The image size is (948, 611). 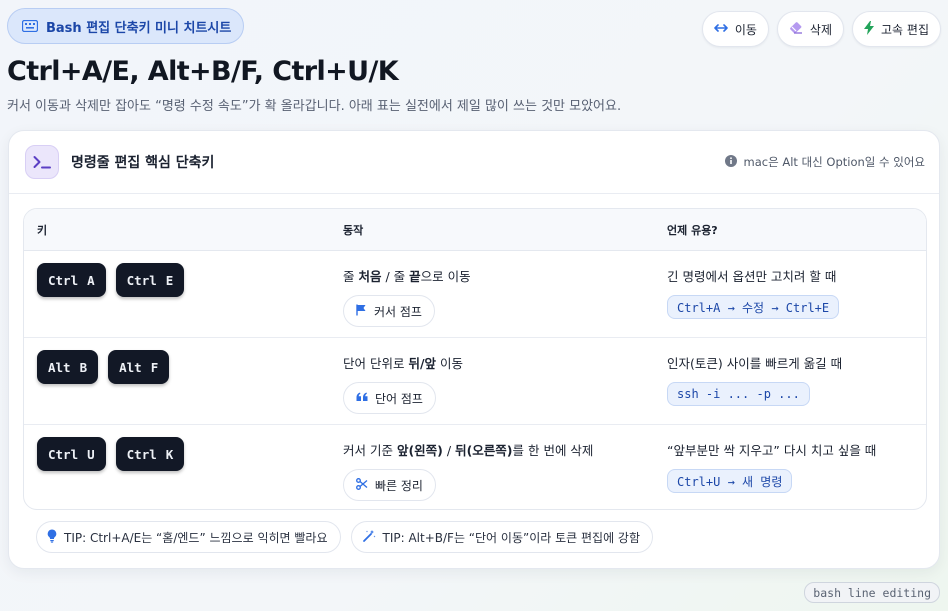 I want to click on key-cell: Ctrl U Ctrl K, so click(x=177, y=467).